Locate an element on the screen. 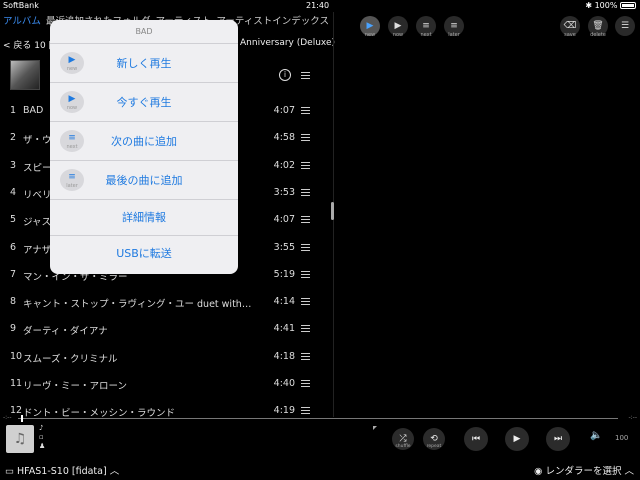  play-now-option: ▶ now 今すぐ再生 is located at coordinates (144, 102).